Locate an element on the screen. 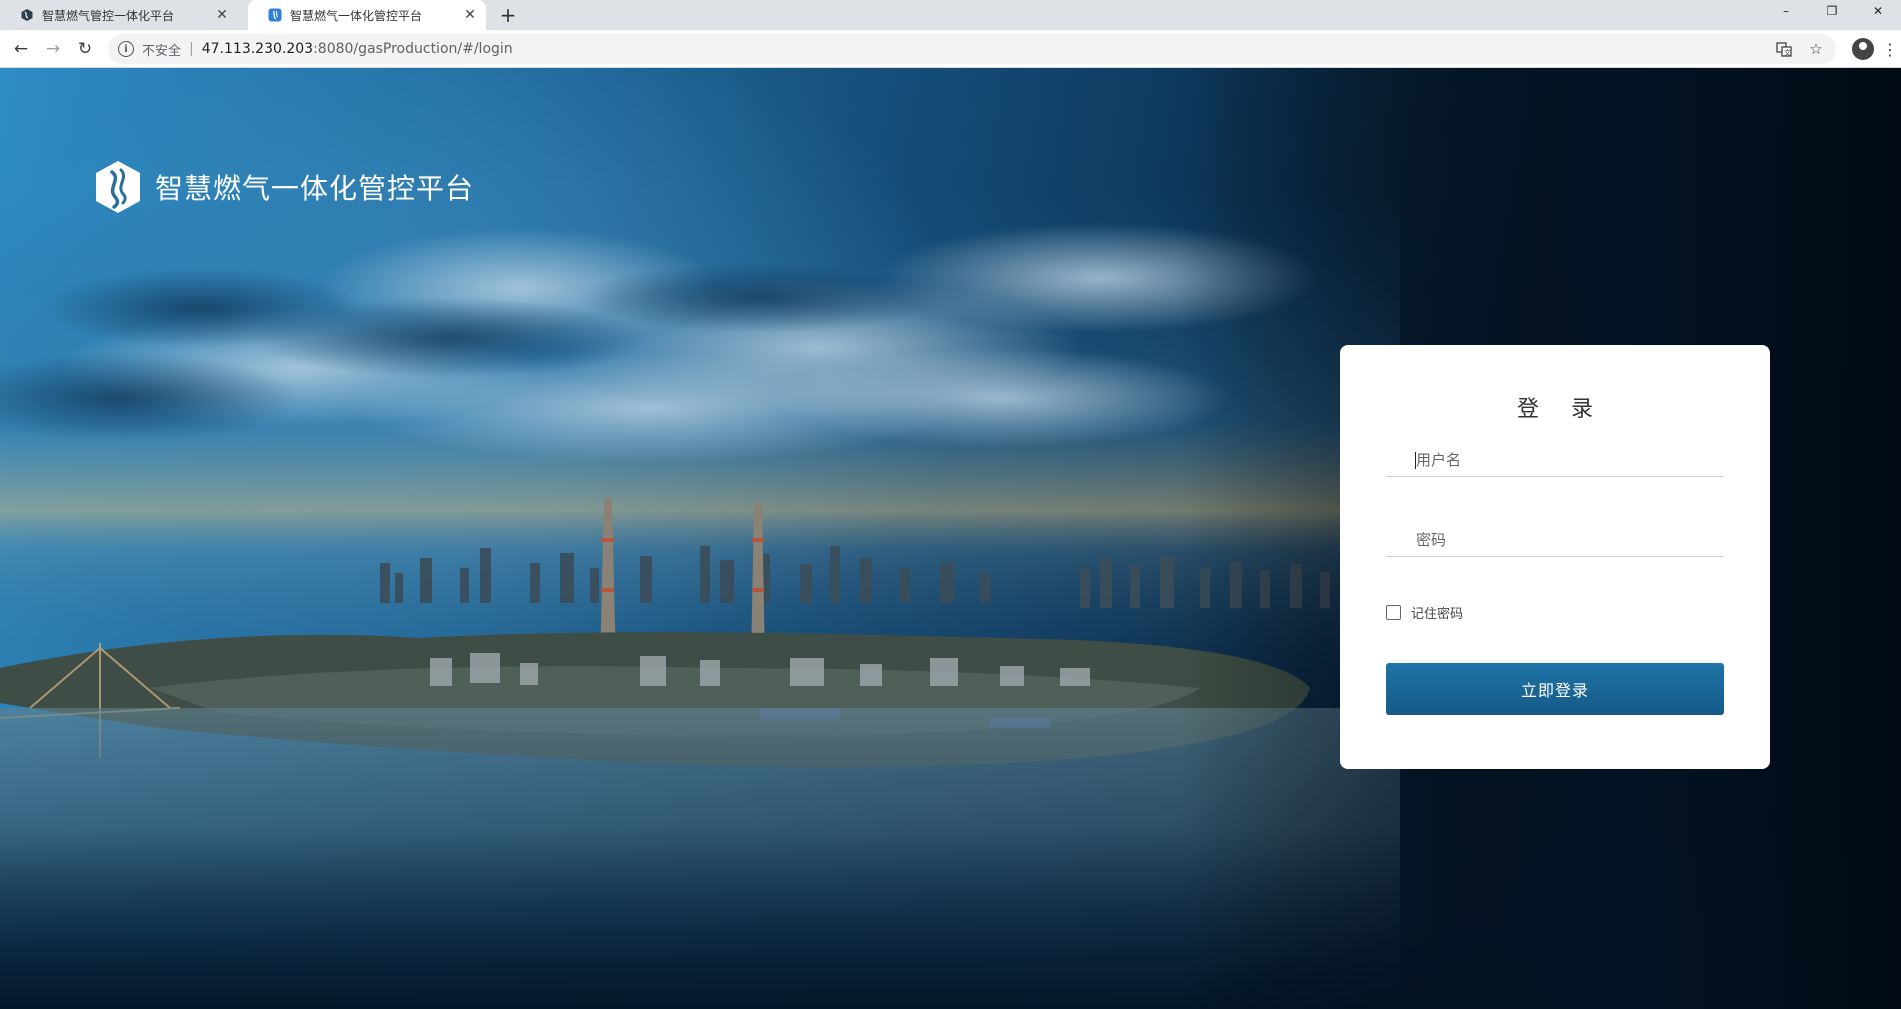  login-title: 登录 is located at coordinates (1570, 409).